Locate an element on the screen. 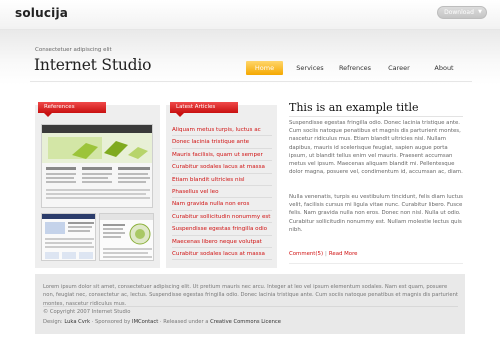  top-bar: solucija Download ▼ is located at coordinates (250, 15).